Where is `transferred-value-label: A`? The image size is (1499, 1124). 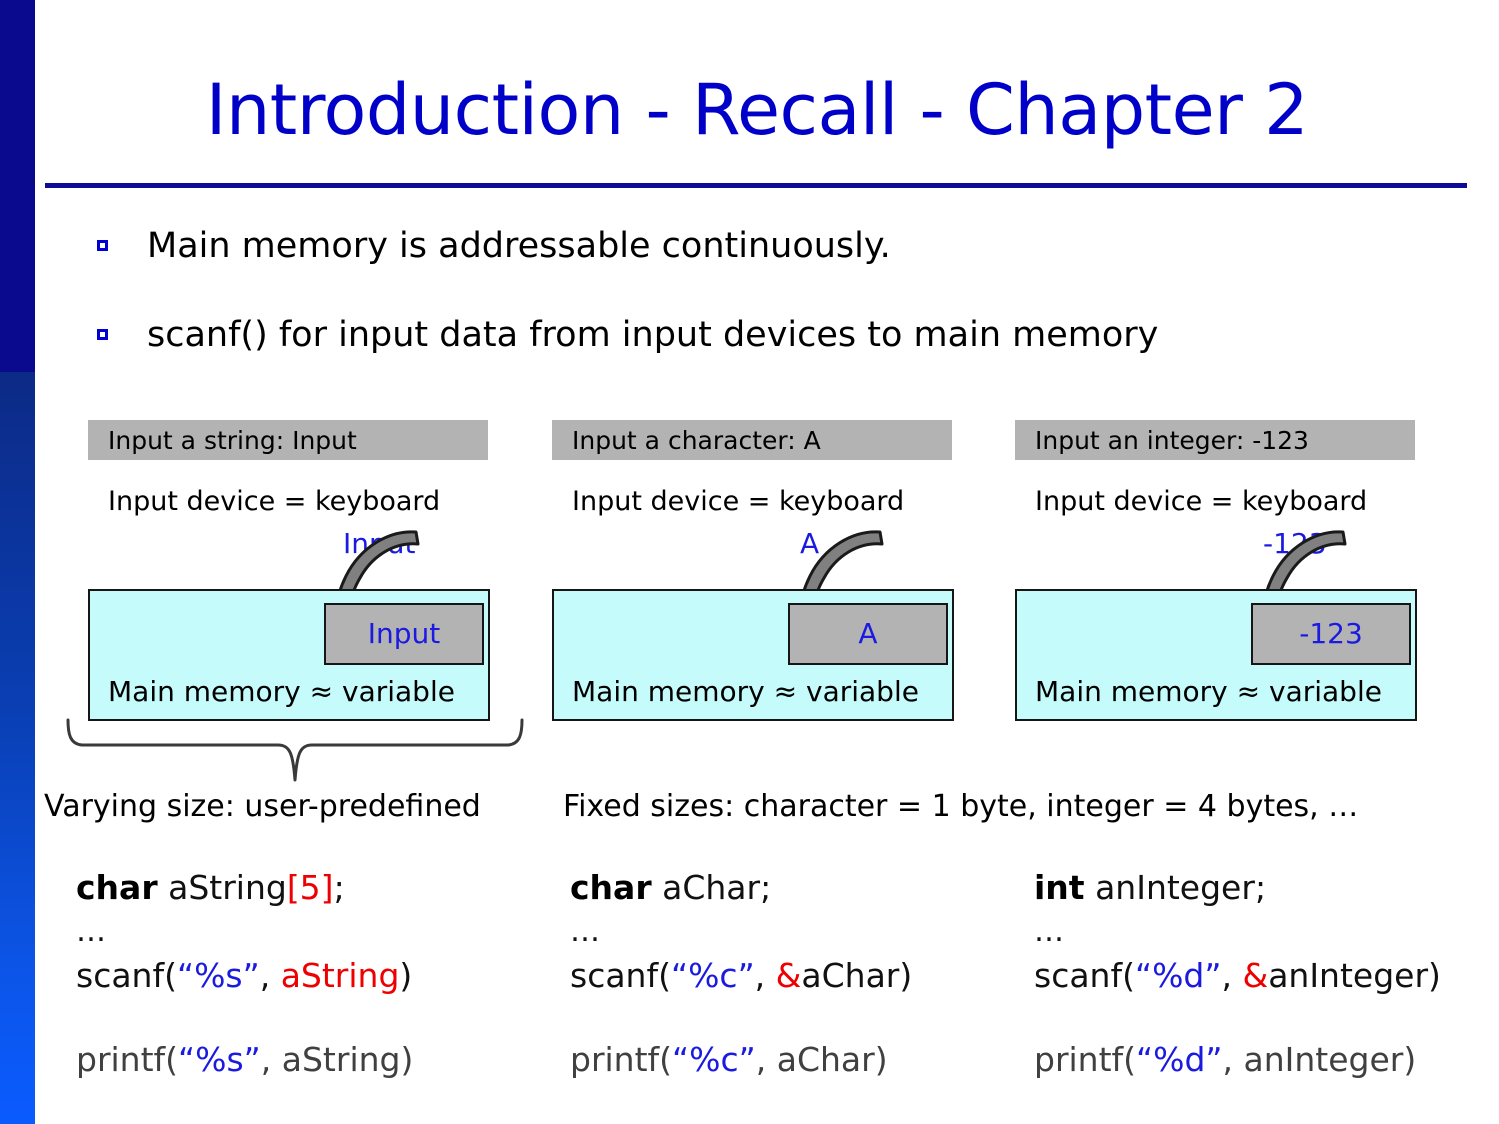 transferred-value-label: A is located at coordinates (810, 543).